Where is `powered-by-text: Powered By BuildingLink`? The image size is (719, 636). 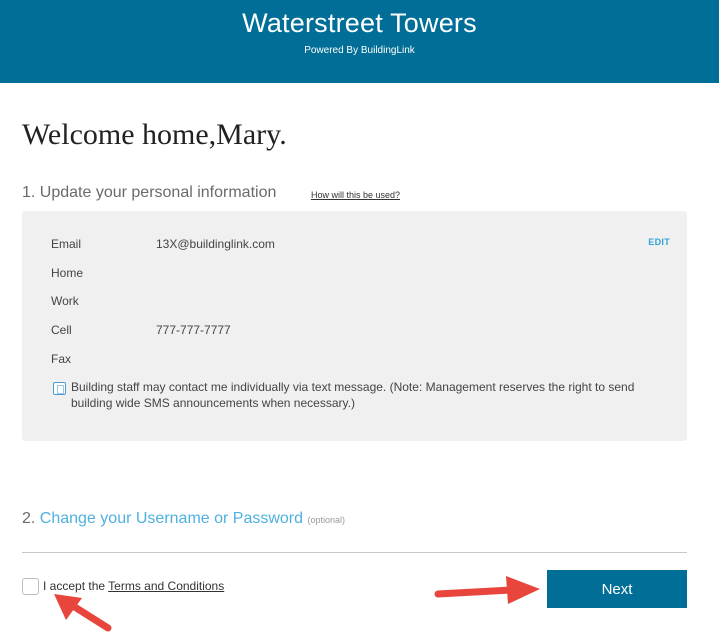
powered-by-text: Powered By BuildingLink is located at coordinates (359, 50).